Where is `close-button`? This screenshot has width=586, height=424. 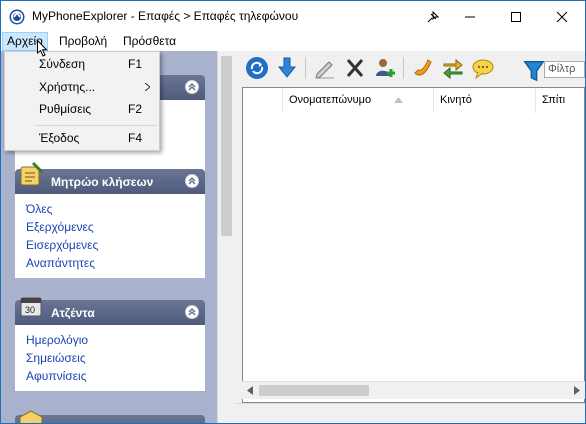
close-button is located at coordinates (562, 16).